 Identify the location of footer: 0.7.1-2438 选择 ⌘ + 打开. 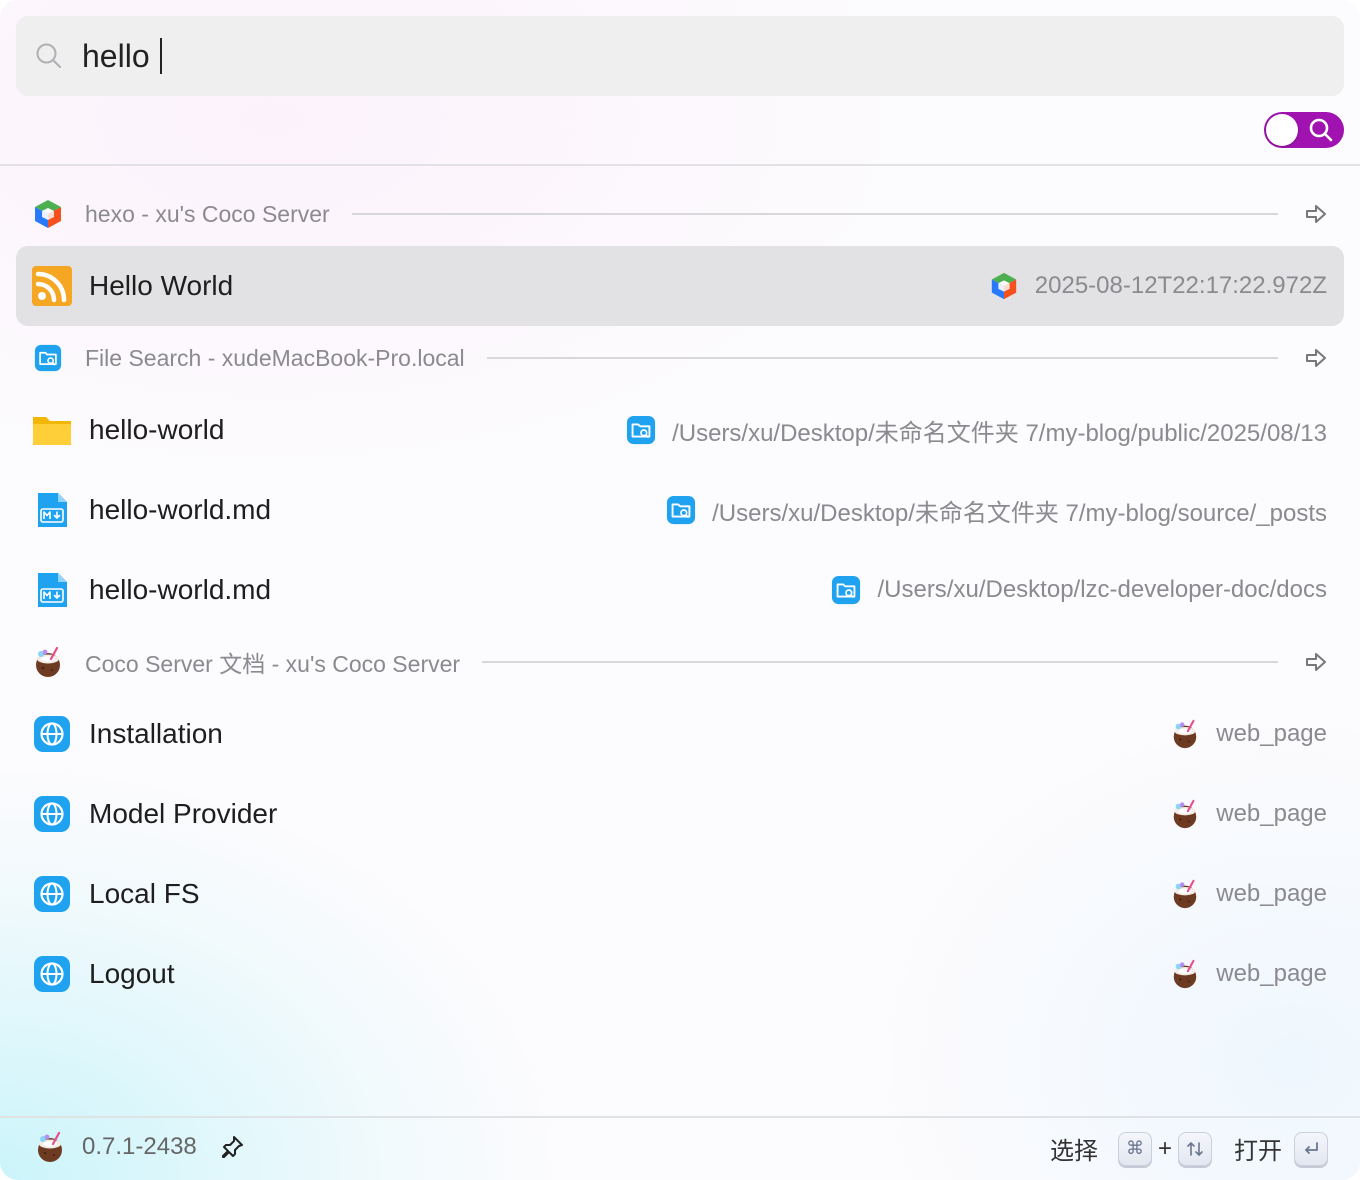
(680, 1148).